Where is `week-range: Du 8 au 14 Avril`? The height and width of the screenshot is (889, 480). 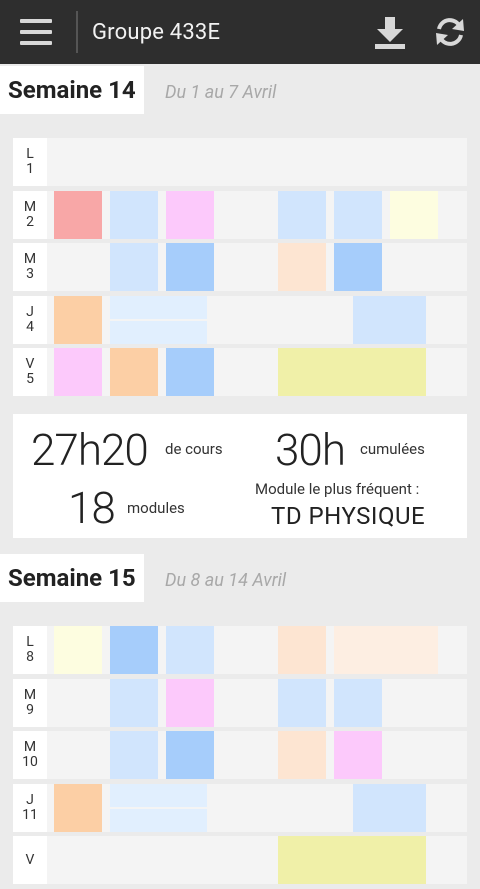
week-range: Du 8 au 14 Avril is located at coordinates (226, 580).